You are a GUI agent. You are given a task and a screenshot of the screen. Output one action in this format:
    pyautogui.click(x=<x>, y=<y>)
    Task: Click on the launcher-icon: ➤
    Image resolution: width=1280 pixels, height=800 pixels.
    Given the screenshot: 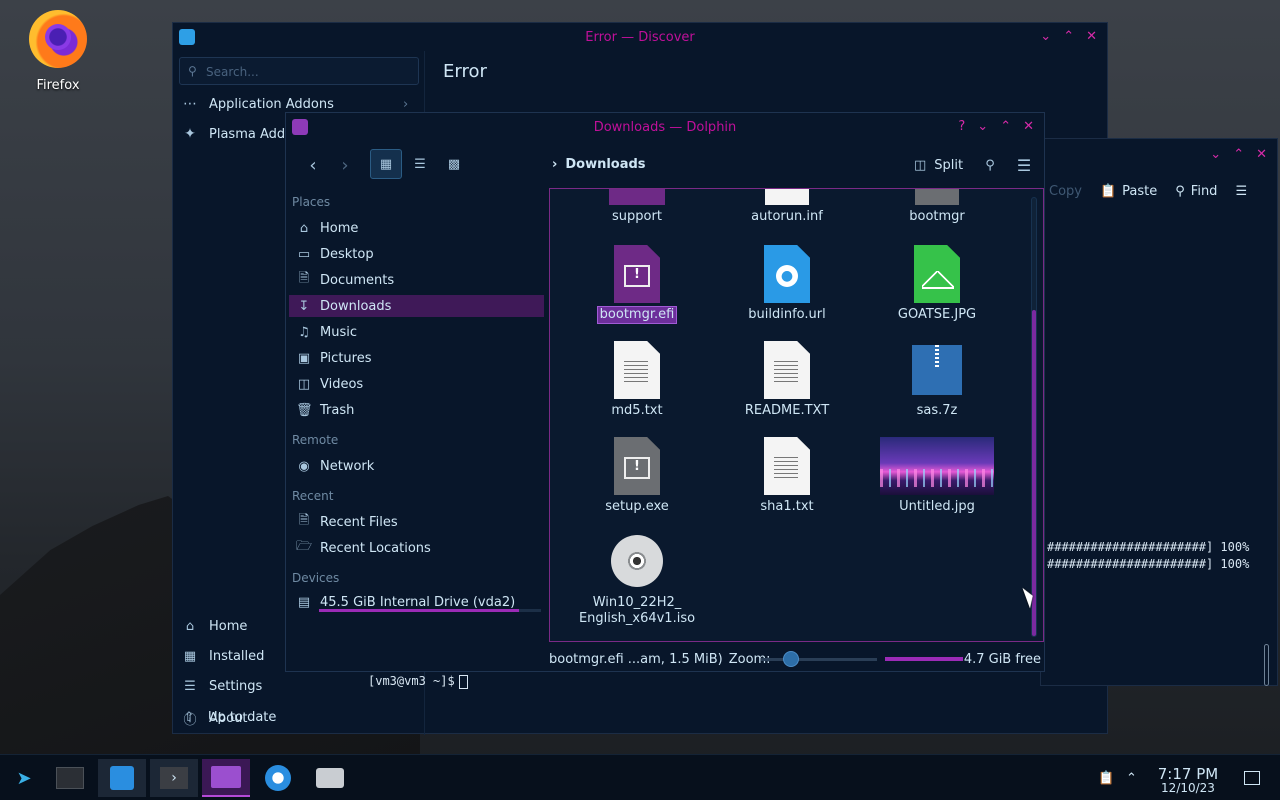 What is the action you would take?
    pyautogui.click(x=24, y=778)
    